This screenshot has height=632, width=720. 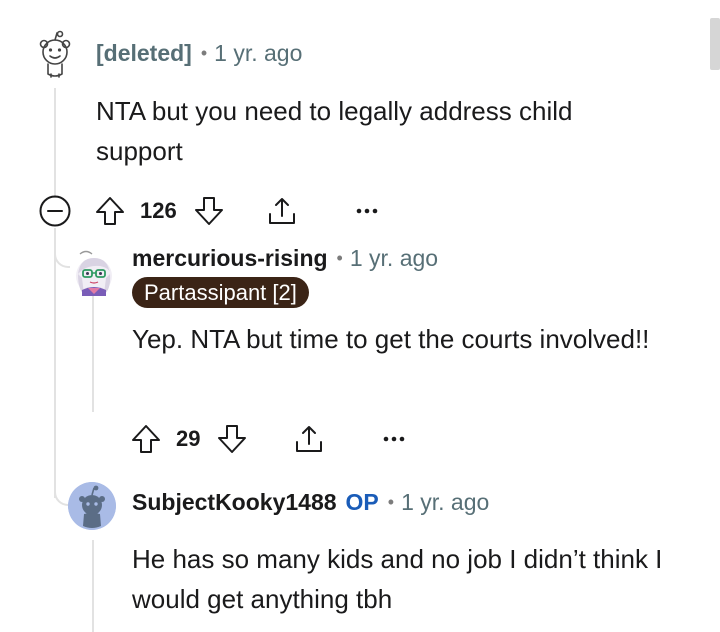 I want to click on comment-actions: 29, so click(x=268, y=439).